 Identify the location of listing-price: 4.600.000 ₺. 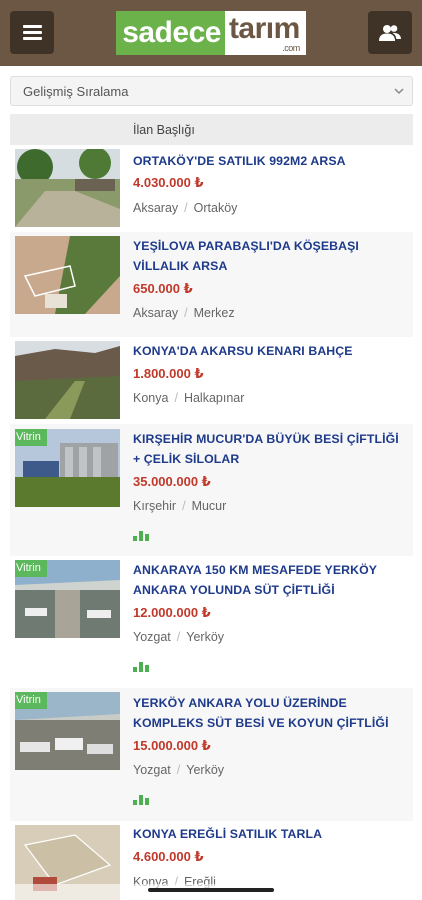
(168, 856).